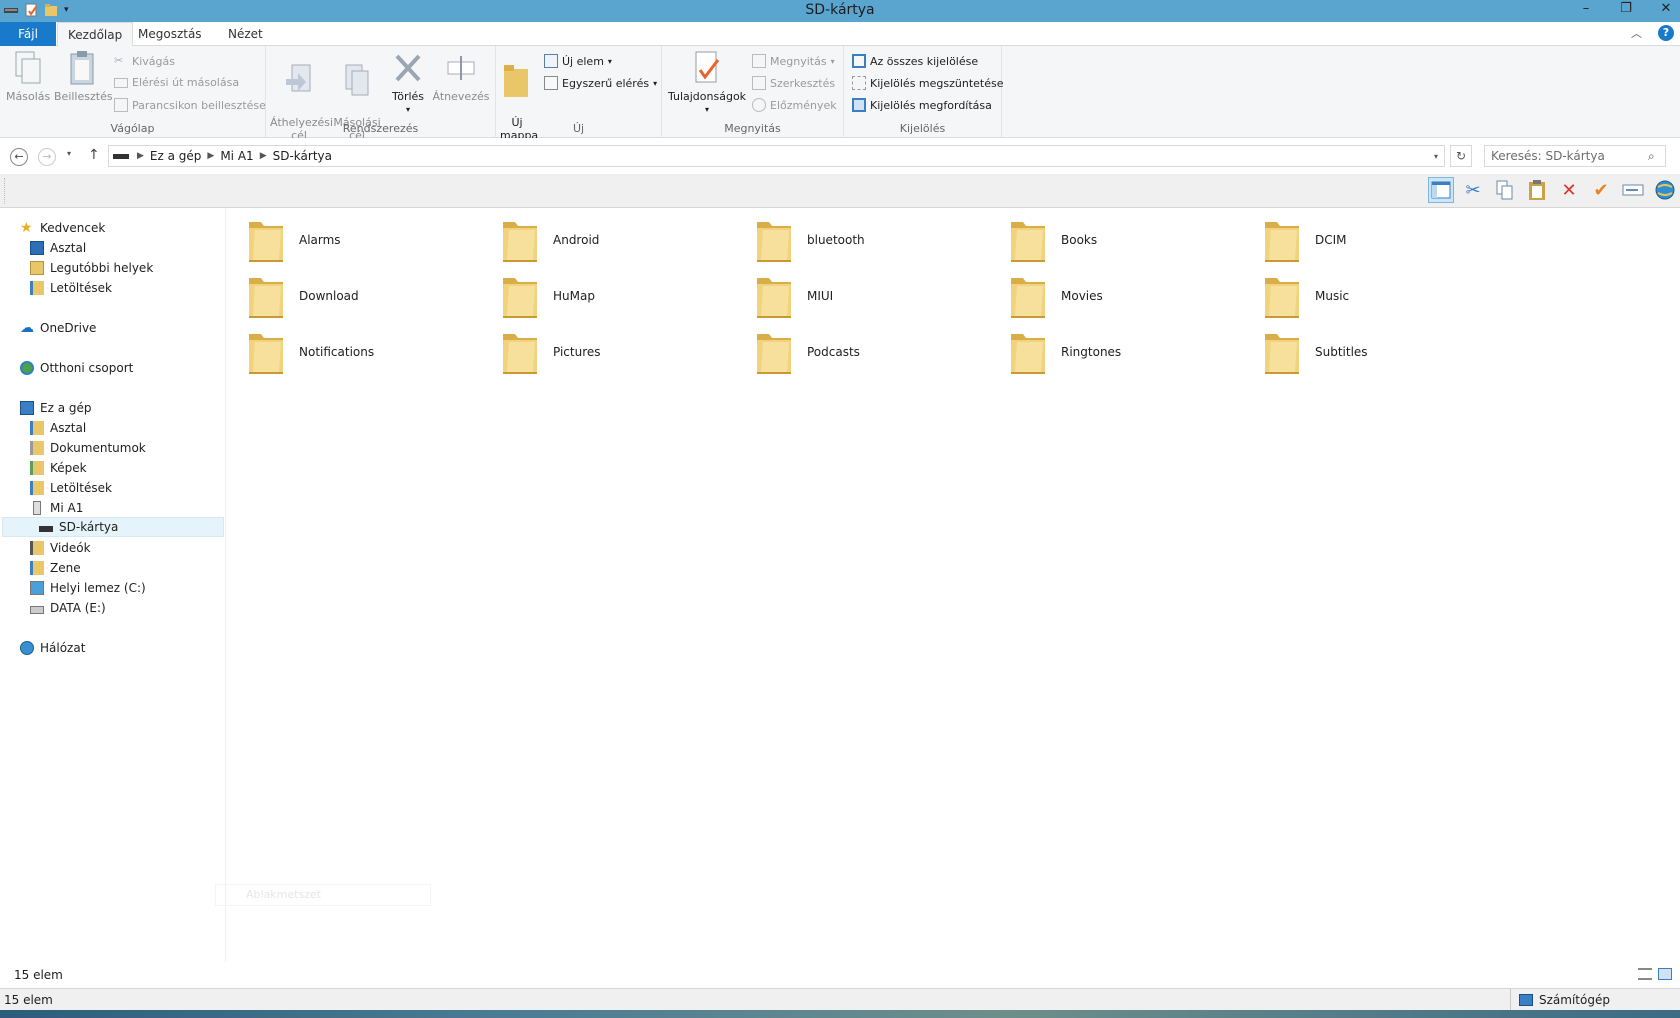 The image size is (1680, 1018). Describe the element at coordinates (91, 268) in the screenshot. I see `nav-fav-recent: Legutóbbi helyek` at that location.